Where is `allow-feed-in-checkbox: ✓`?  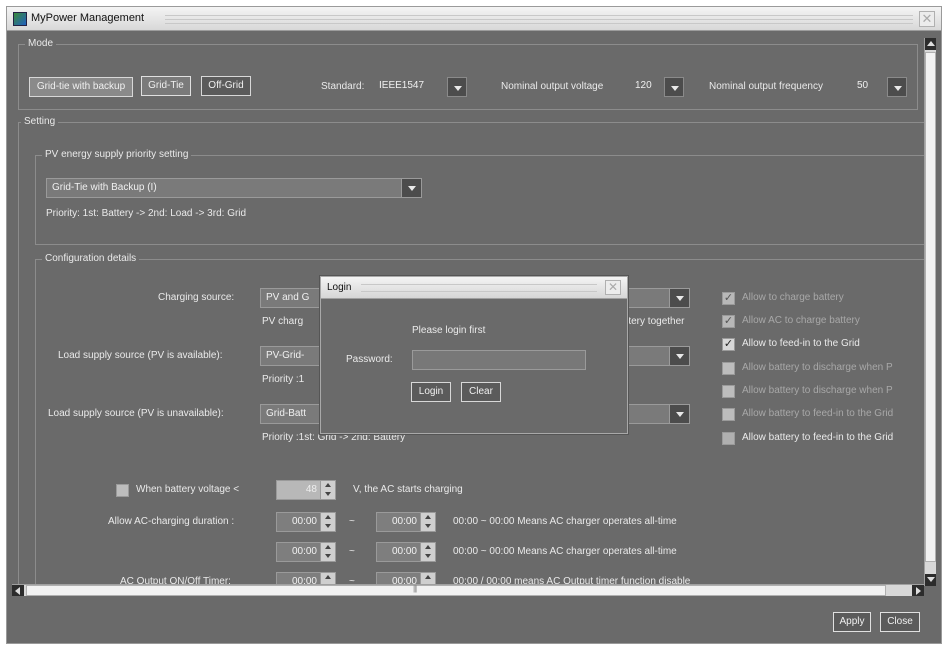
allow-feed-in-checkbox: ✓ is located at coordinates (728, 344).